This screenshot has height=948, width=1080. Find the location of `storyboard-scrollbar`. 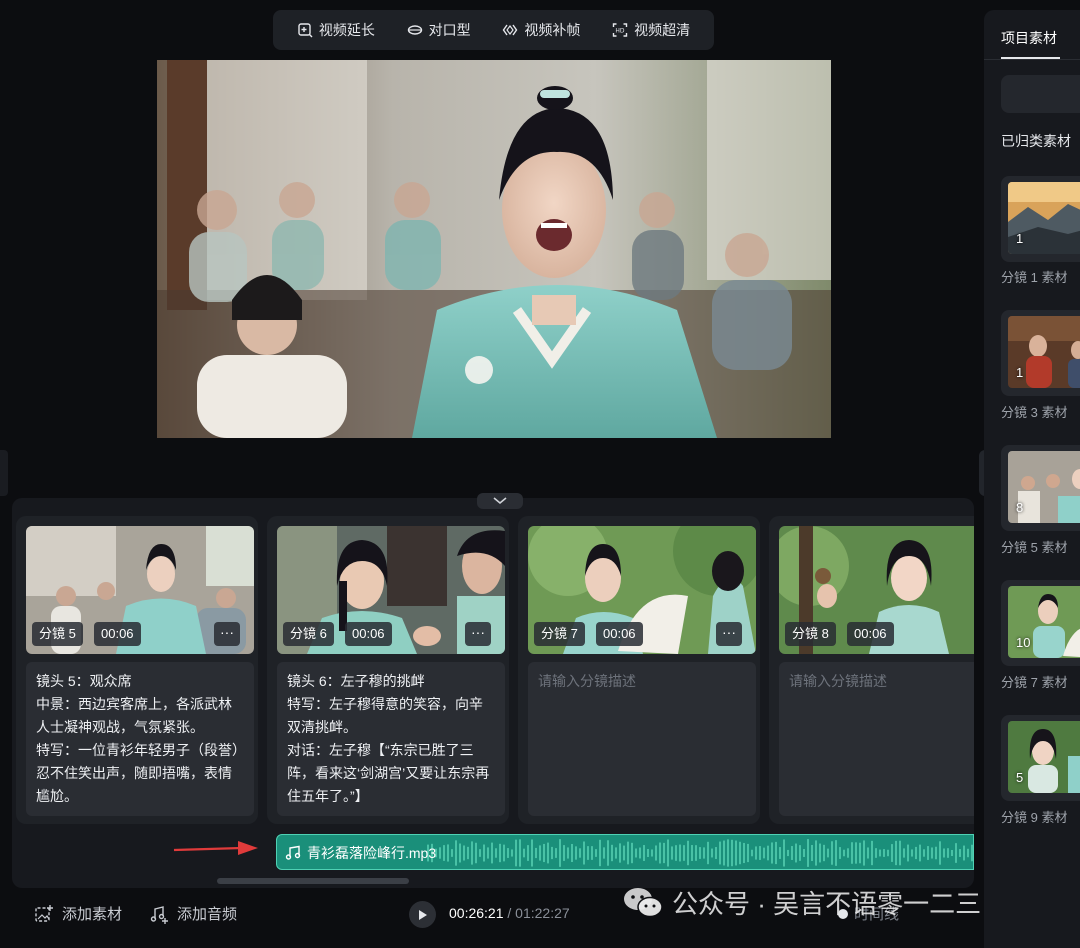

storyboard-scrollbar is located at coordinates (313, 881).